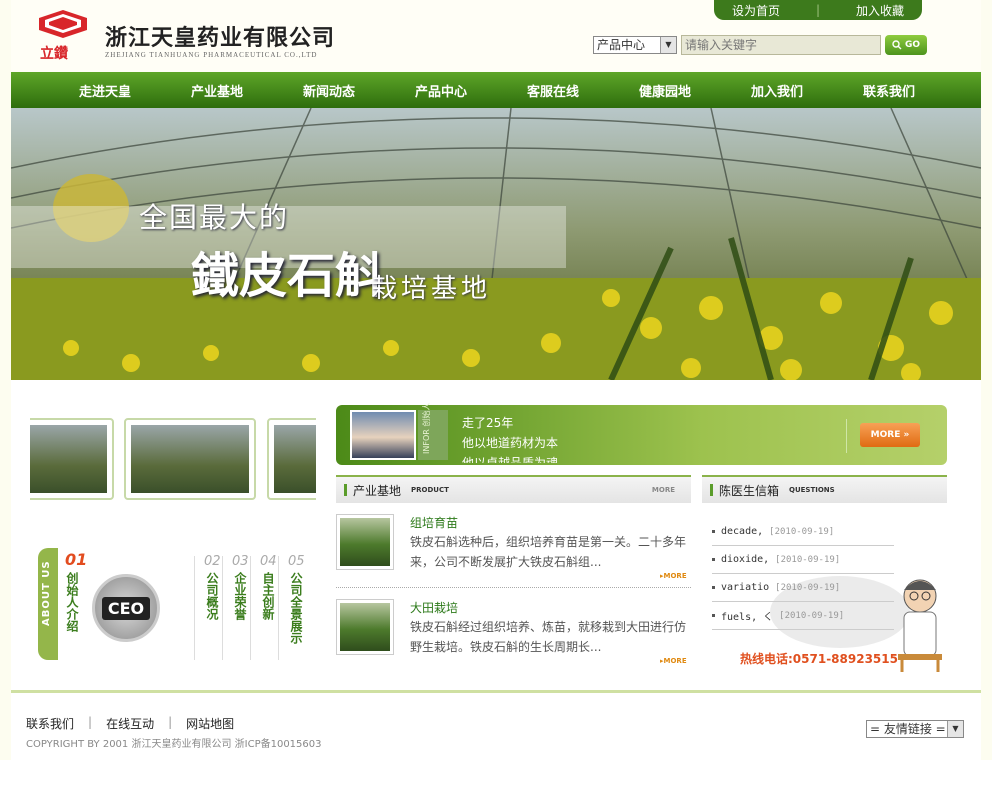 The width and height of the screenshot is (992, 794). I want to click on ceo-label: CEO, so click(126, 608).